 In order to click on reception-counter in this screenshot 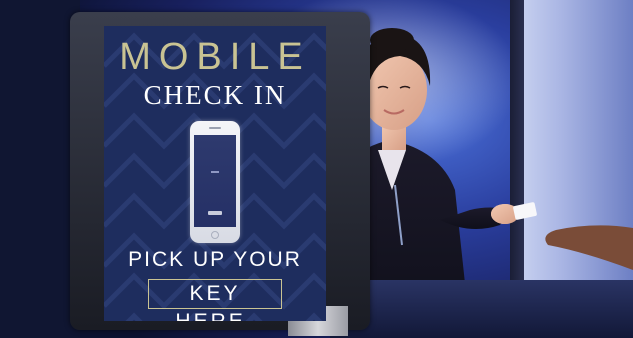, I will do `click(481, 309)`.